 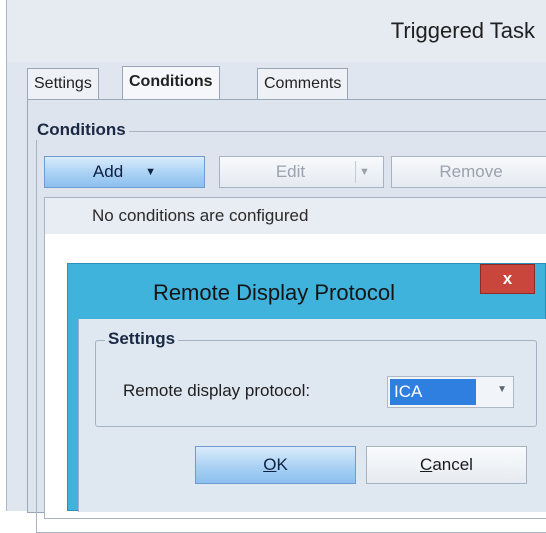 What do you see at coordinates (355, 172) in the screenshot?
I see `edit-split-divider` at bounding box center [355, 172].